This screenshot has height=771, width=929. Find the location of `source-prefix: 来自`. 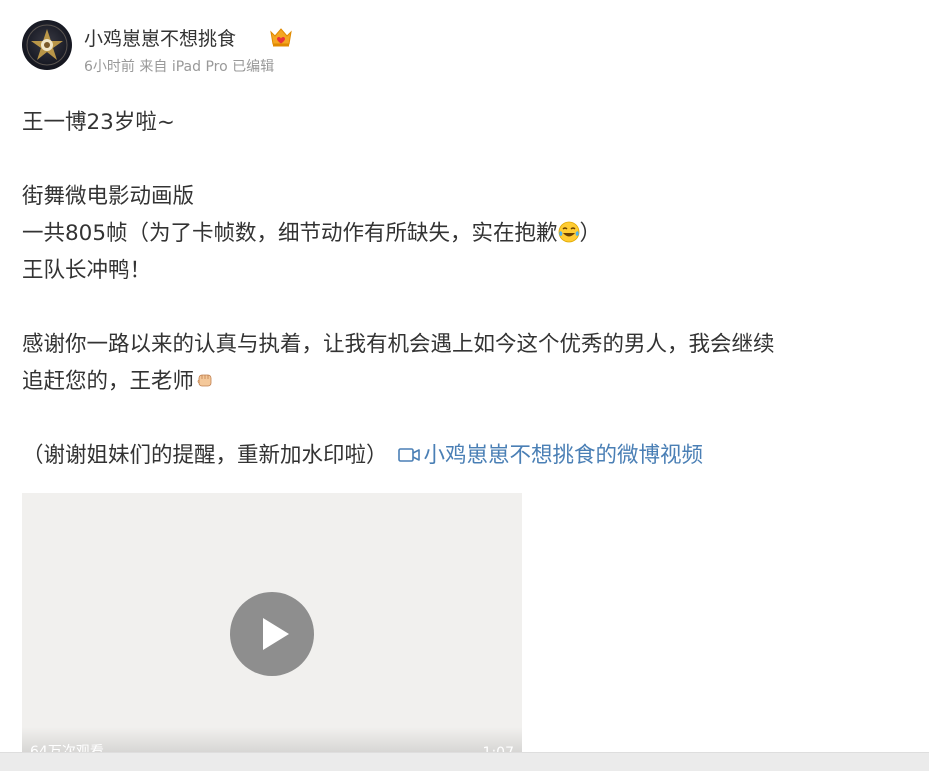

source-prefix: 来自 is located at coordinates (153, 67).